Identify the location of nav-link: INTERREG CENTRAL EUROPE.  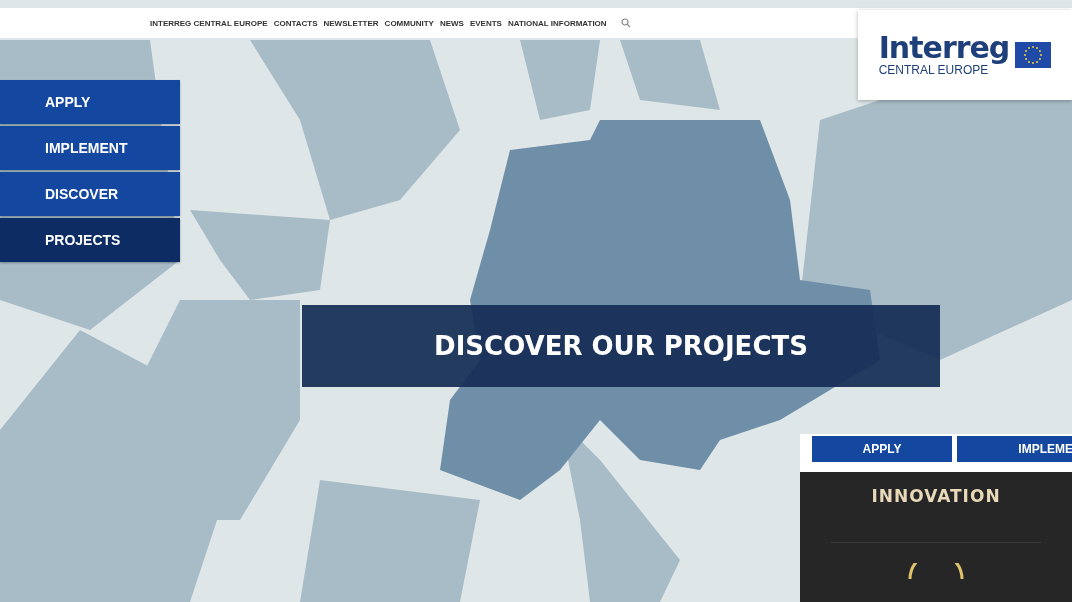
(209, 23).